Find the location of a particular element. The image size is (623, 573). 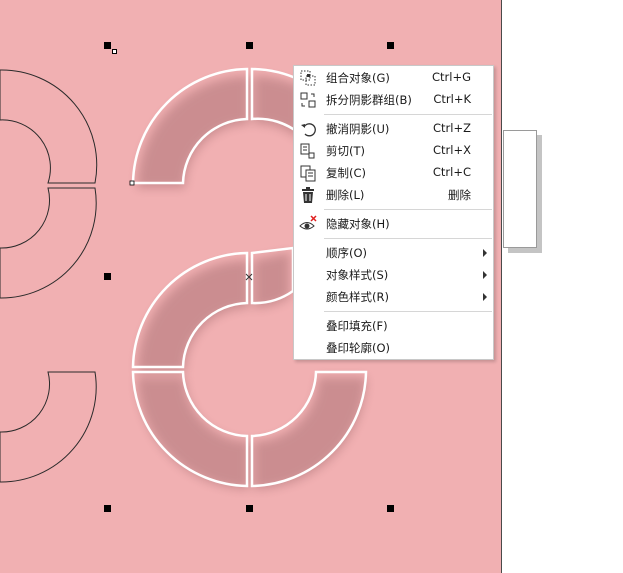

menu-item-hide-object: 隐藏对象(H) is located at coordinates (393, 224).